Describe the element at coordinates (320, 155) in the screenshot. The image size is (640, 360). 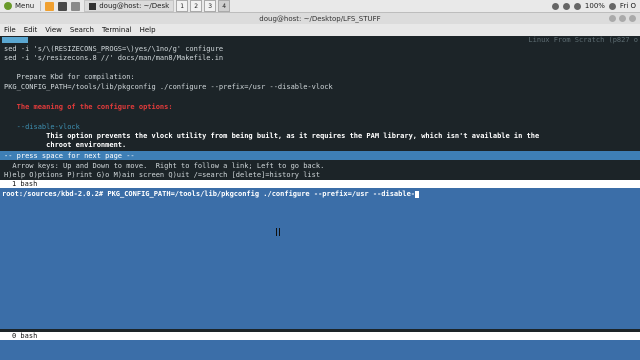
I see `pager-status-bar: -- press space for next page --` at that location.